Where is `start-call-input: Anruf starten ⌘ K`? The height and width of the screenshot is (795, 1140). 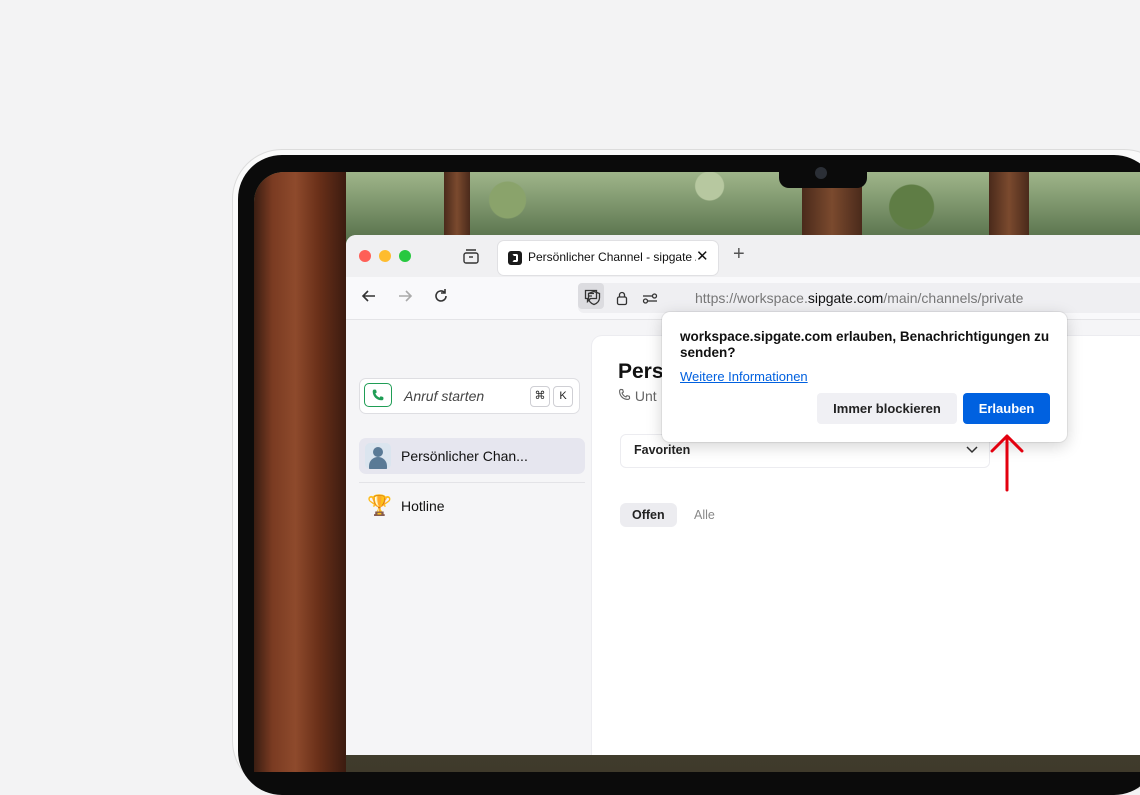 start-call-input: Anruf starten ⌘ K is located at coordinates (469, 396).